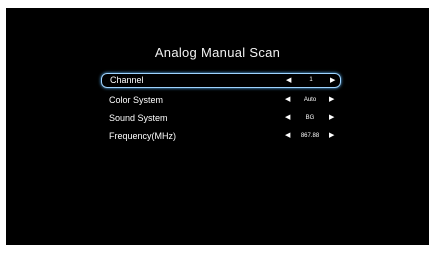 This screenshot has width=434, height=253. I want to click on frequency-label: Frequency(MHz), so click(143, 136).